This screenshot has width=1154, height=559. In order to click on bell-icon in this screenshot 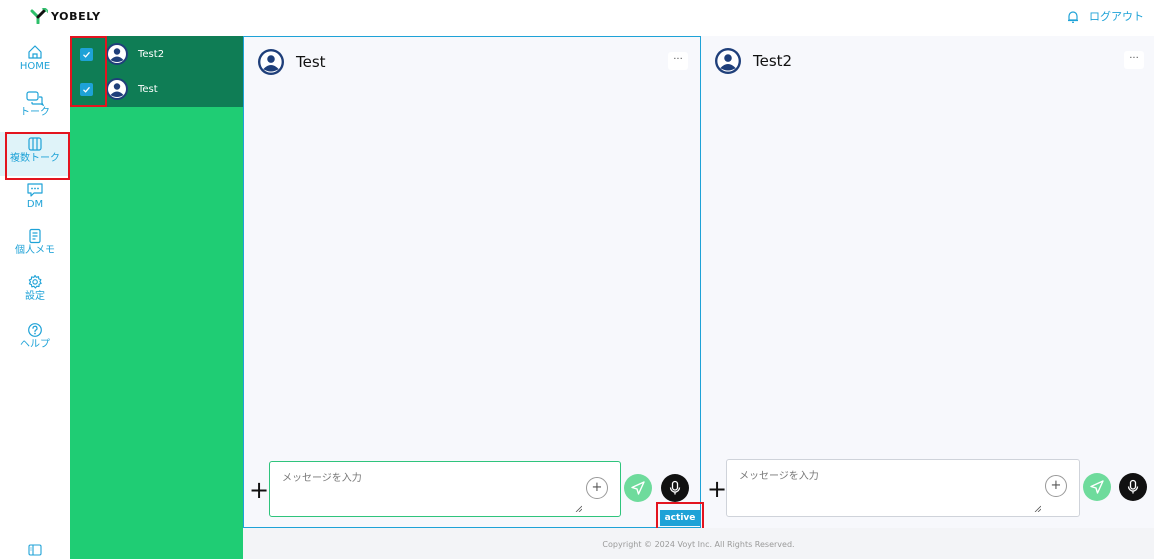, I will do `click(1073, 16)`.